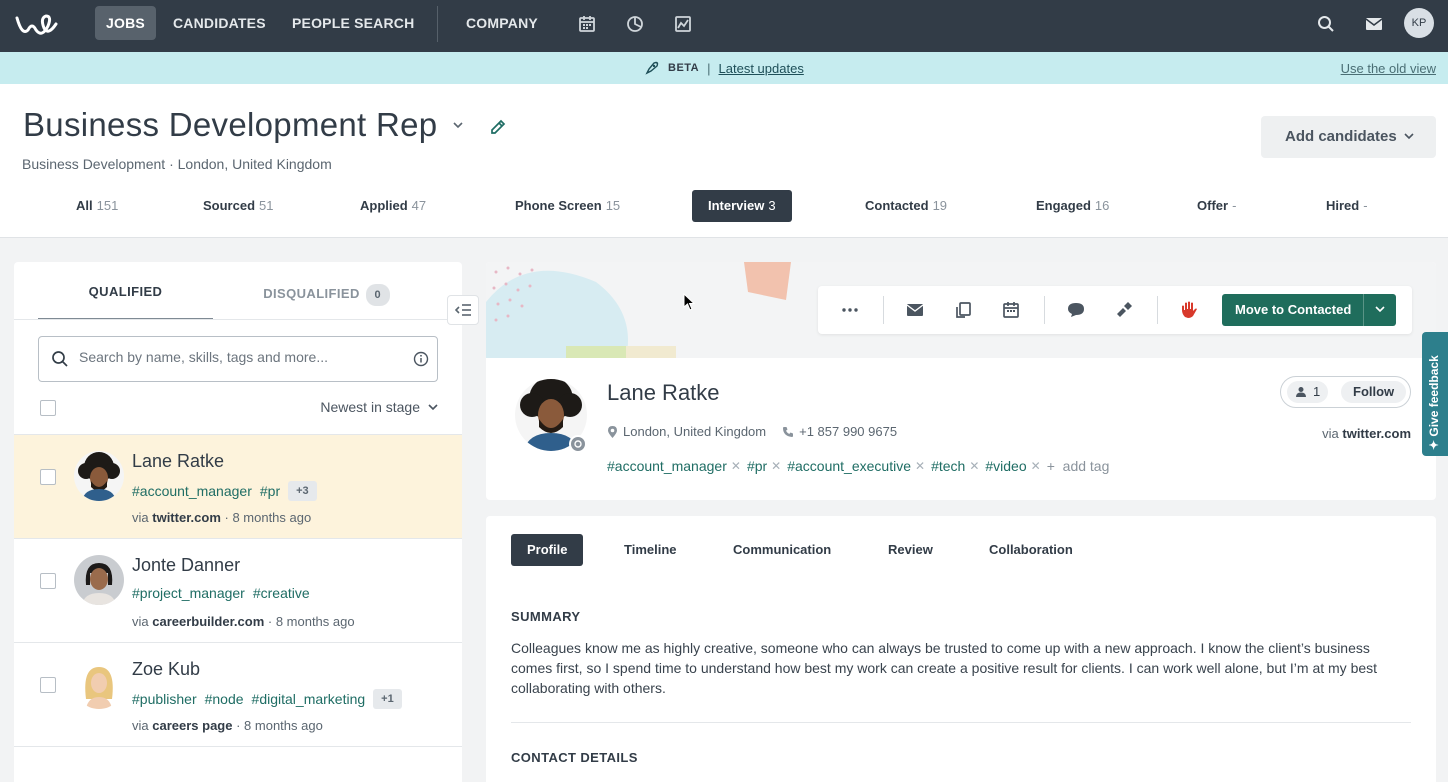  I want to click on old-view-link: Use the old view, so click(1388, 68).